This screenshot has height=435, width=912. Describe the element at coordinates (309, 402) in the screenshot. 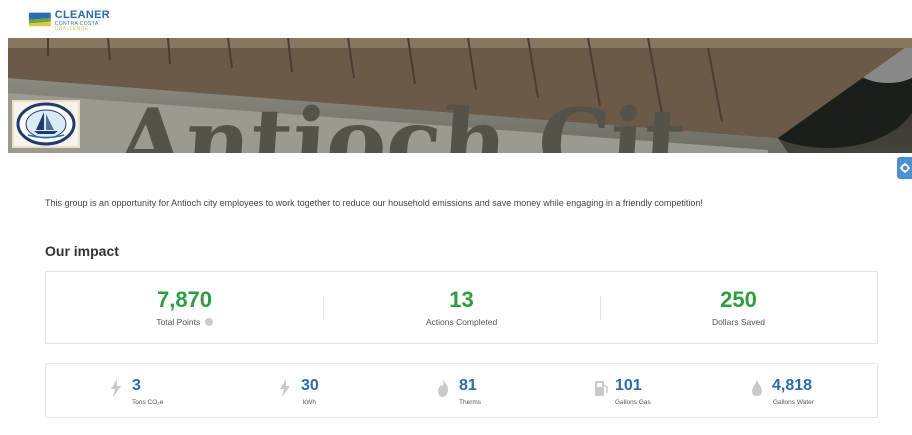

I see `metric-kwh-label: kWh` at that location.